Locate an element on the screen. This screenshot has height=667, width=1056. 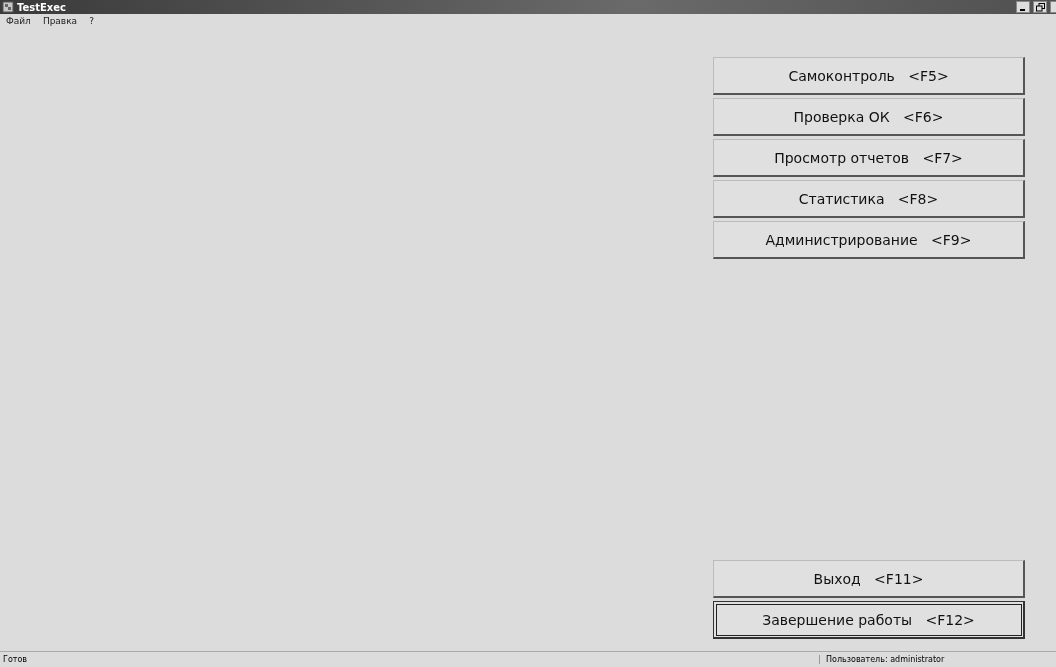
status-message: Готов is located at coordinates (15, 659).